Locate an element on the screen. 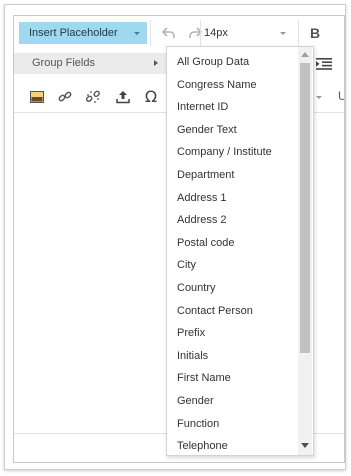 This screenshot has width=351, height=476. upload-icon is located at coordinates (123, 97).